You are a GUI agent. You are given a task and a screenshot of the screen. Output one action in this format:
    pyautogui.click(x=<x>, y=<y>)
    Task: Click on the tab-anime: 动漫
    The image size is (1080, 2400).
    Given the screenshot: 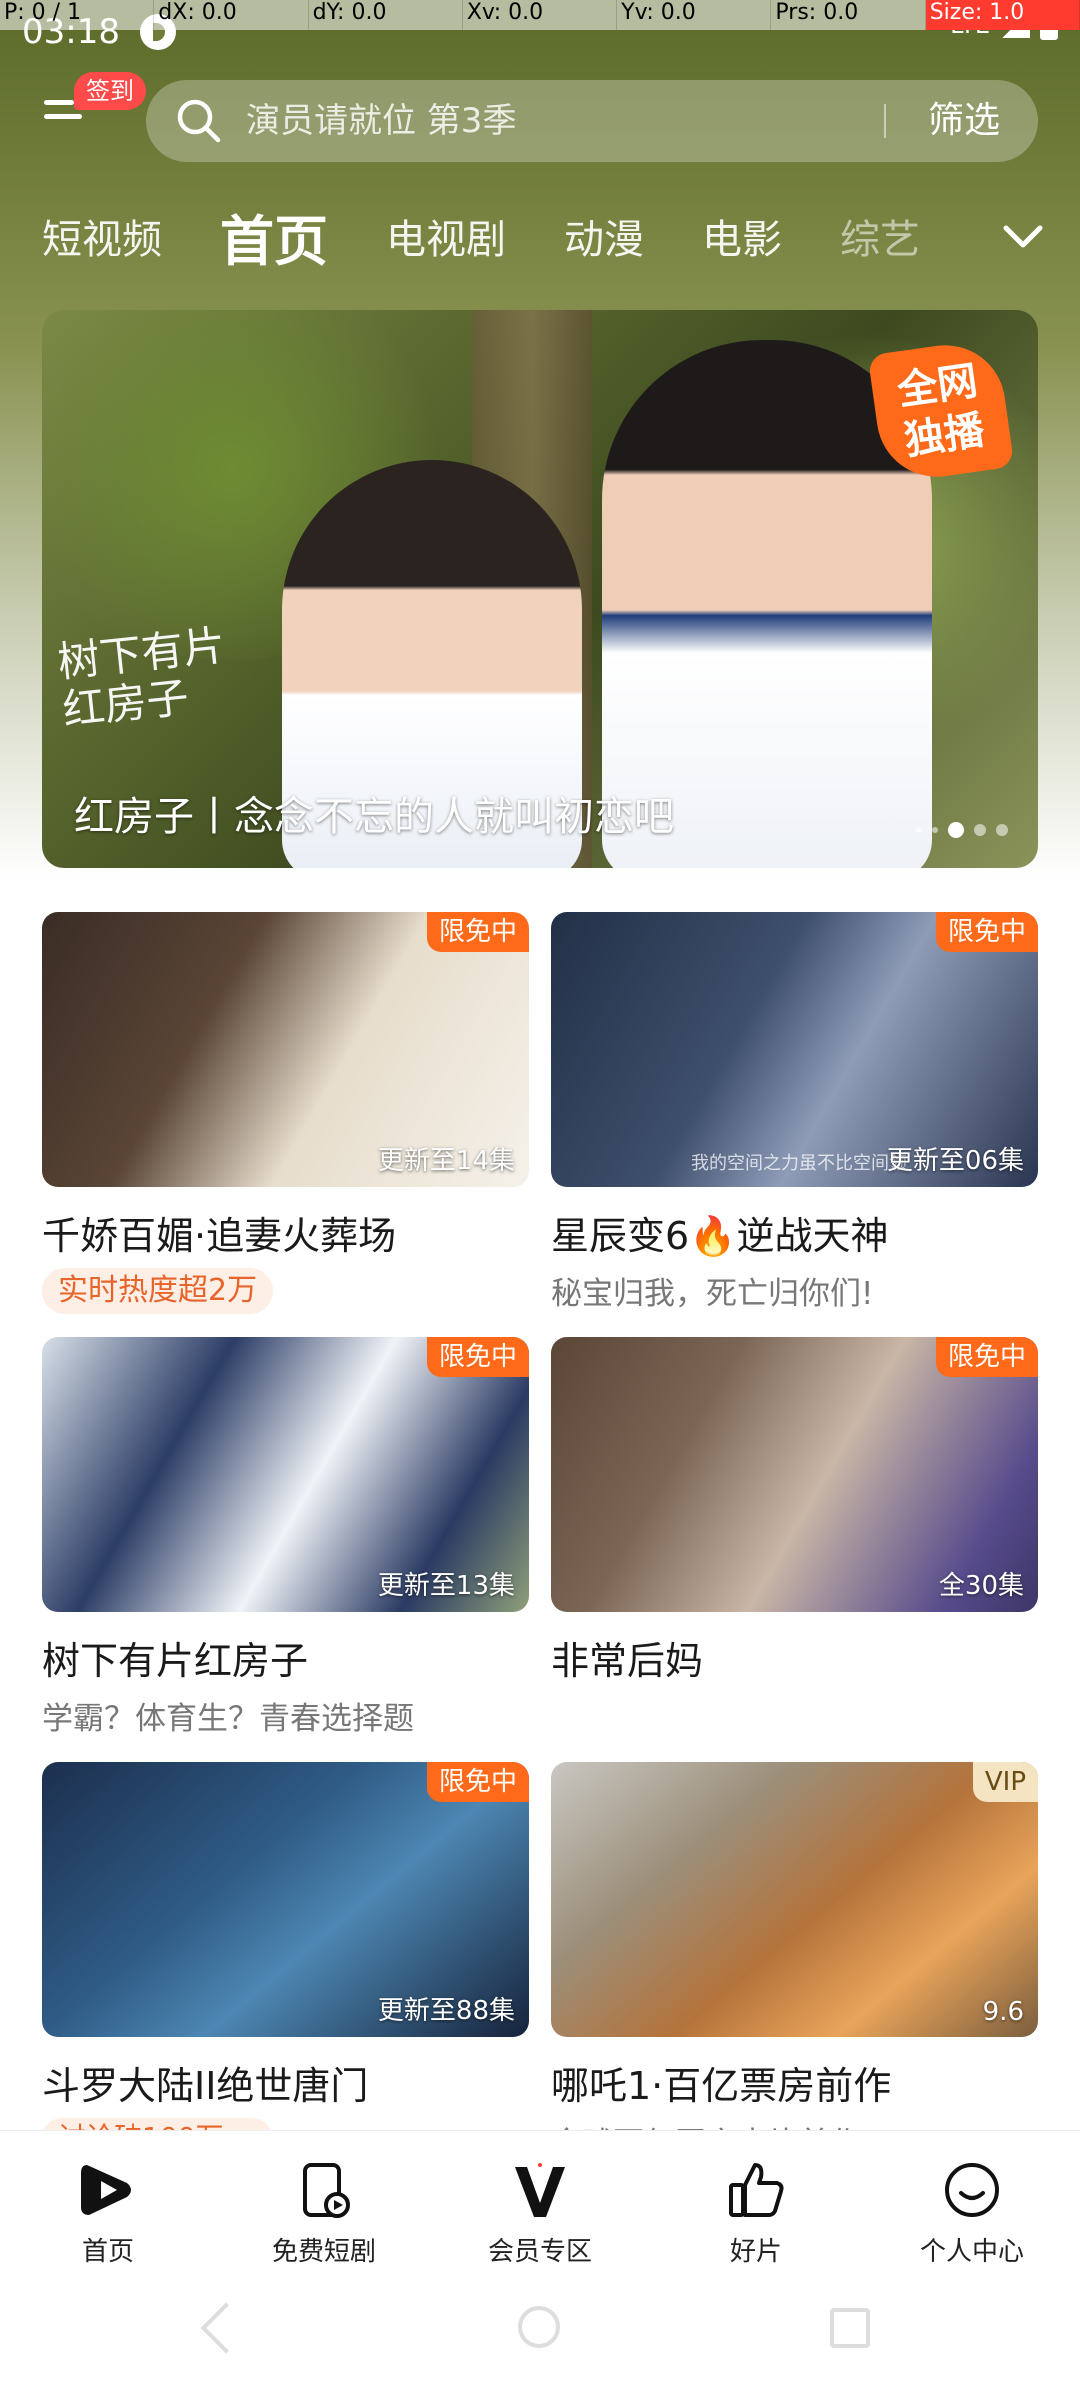 What is the action you would take?
    pyautogui.click(x=604, y=236)
    